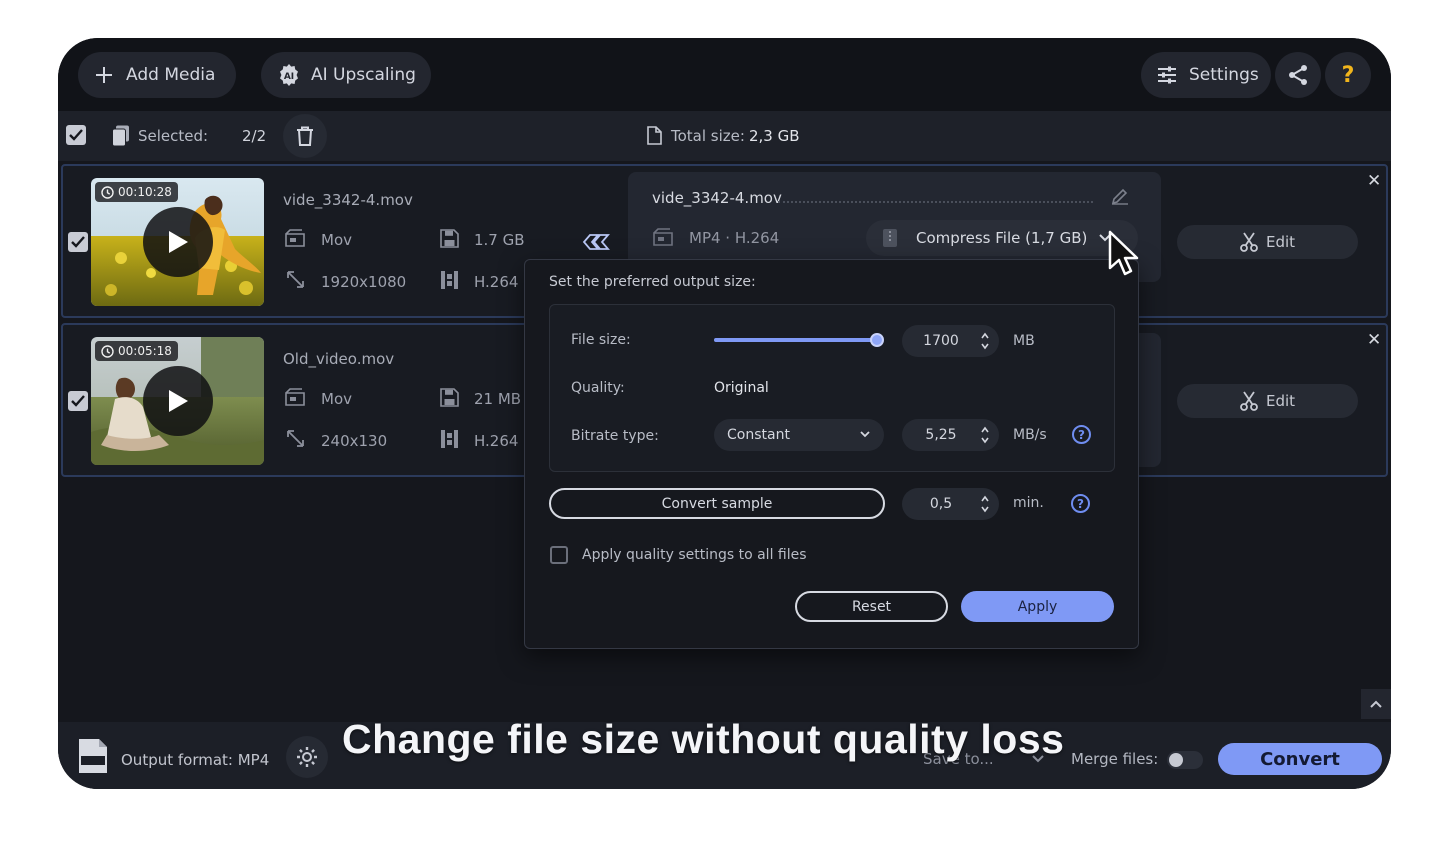  I want to click on settings-button: Settings, so click(1206, 75).